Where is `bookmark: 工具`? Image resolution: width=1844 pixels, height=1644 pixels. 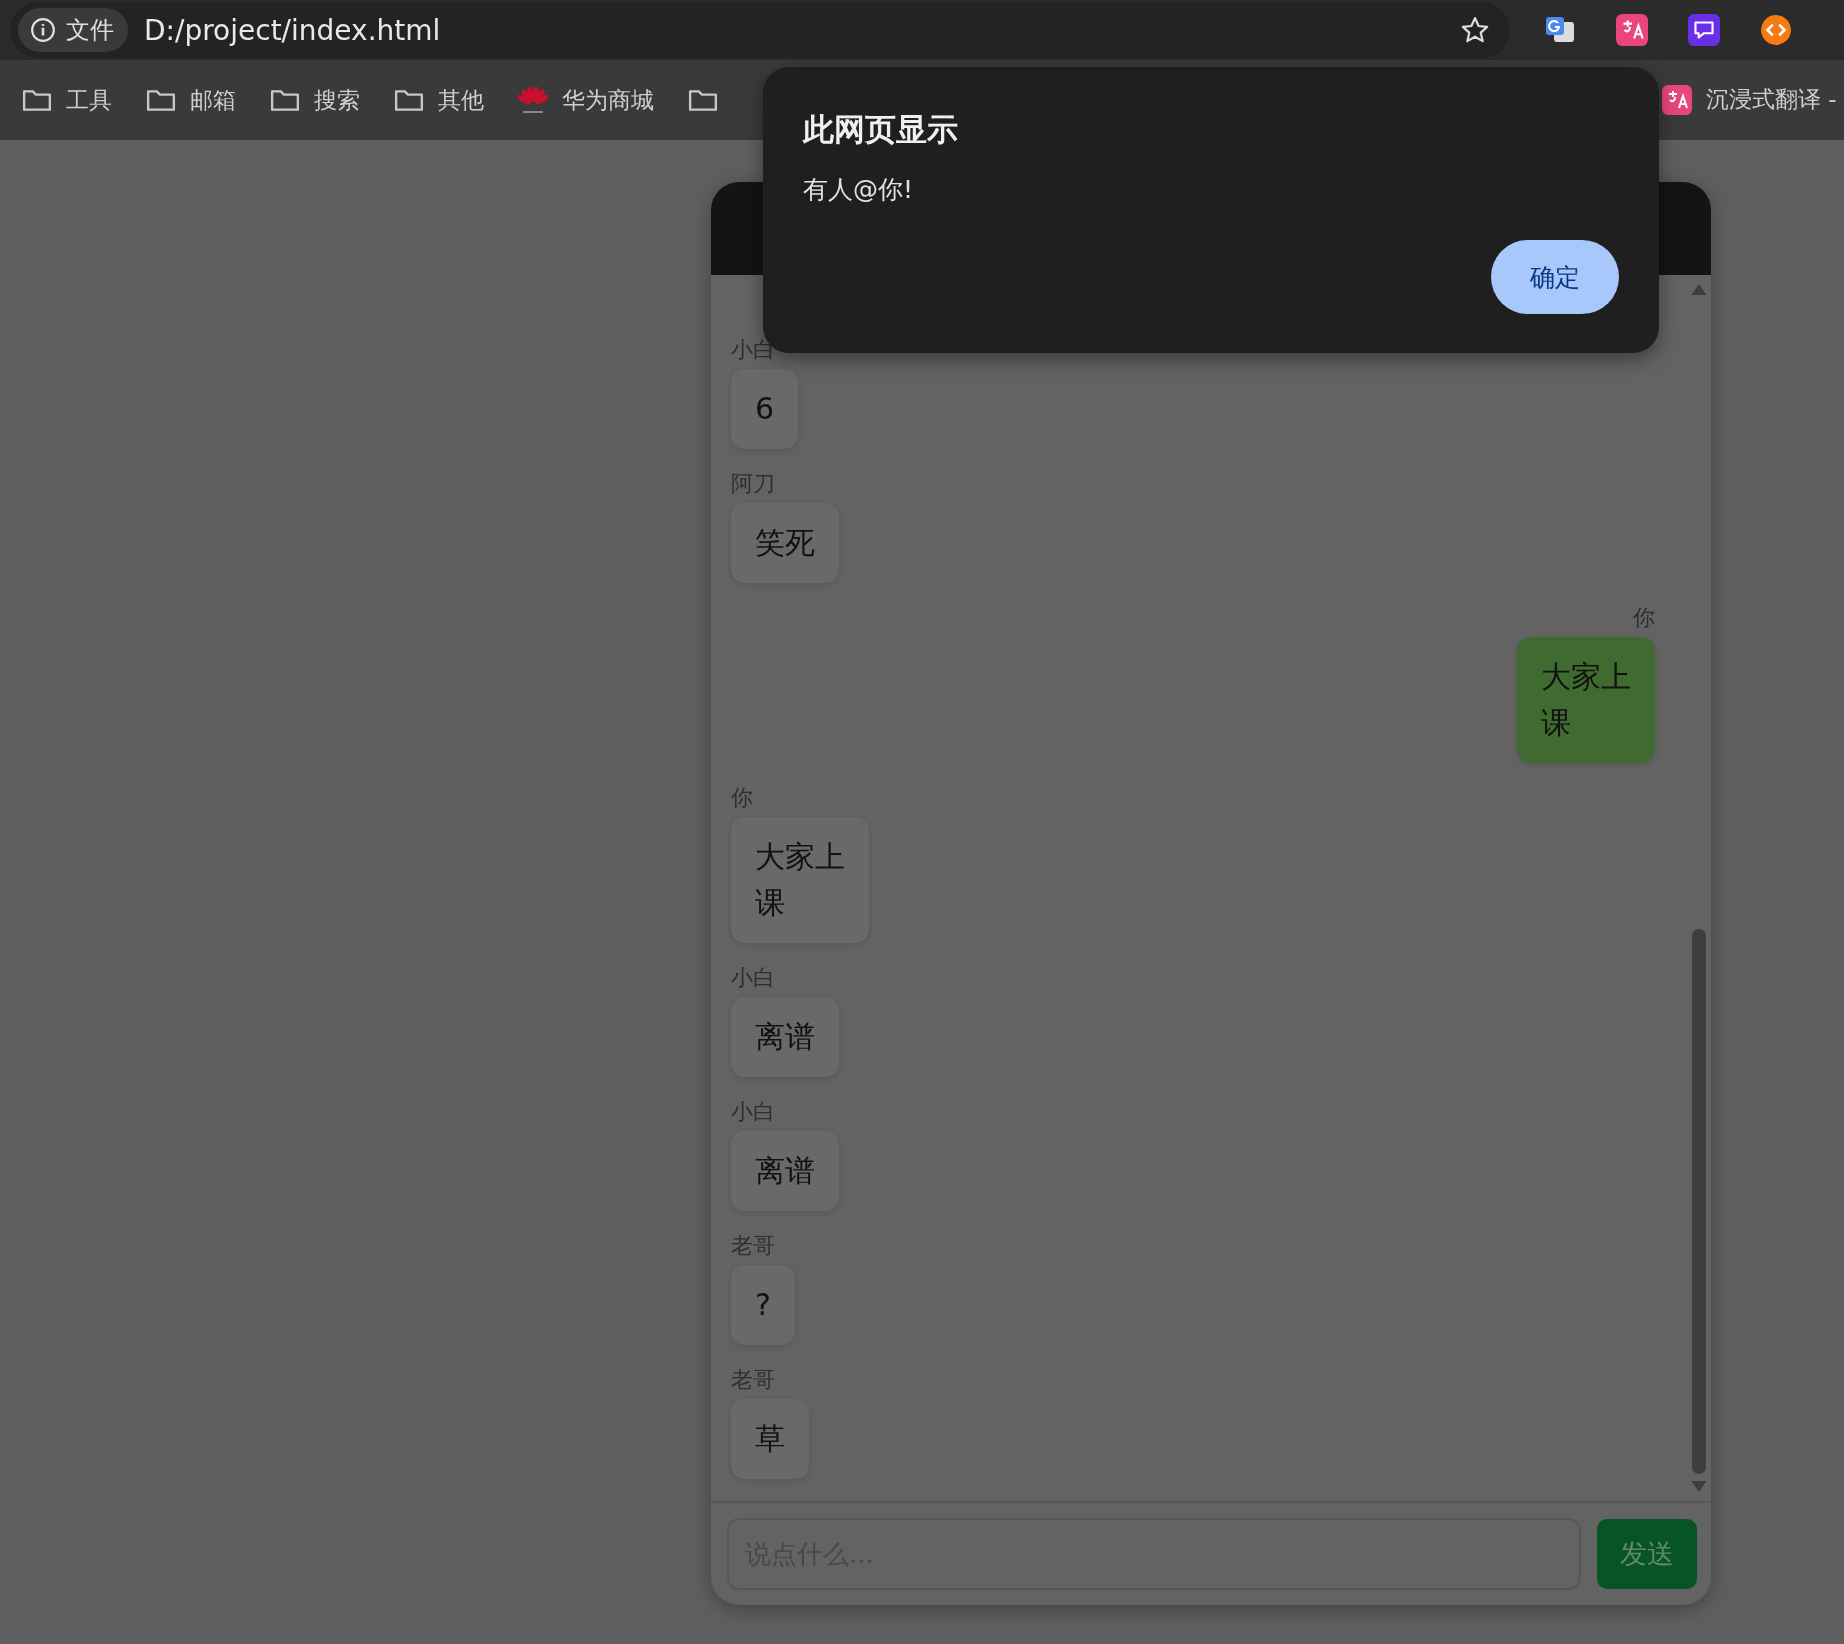
bookmark: 工具 is located at coordinates (67, 100).